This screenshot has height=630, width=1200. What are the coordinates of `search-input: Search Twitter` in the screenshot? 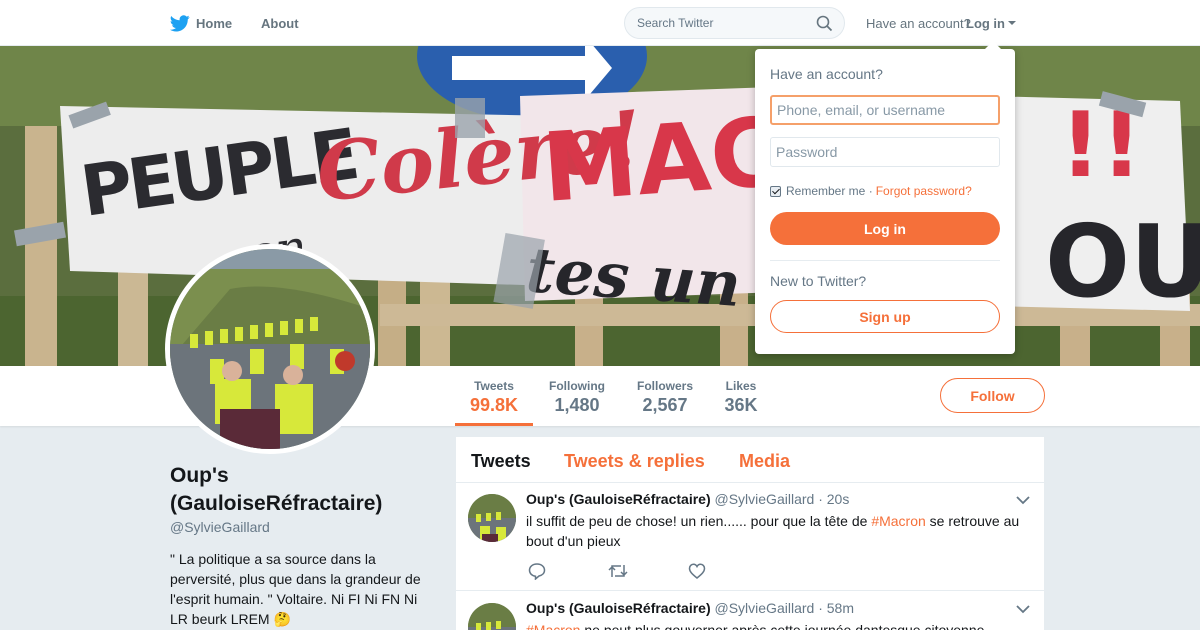 It's located at (734, 23).